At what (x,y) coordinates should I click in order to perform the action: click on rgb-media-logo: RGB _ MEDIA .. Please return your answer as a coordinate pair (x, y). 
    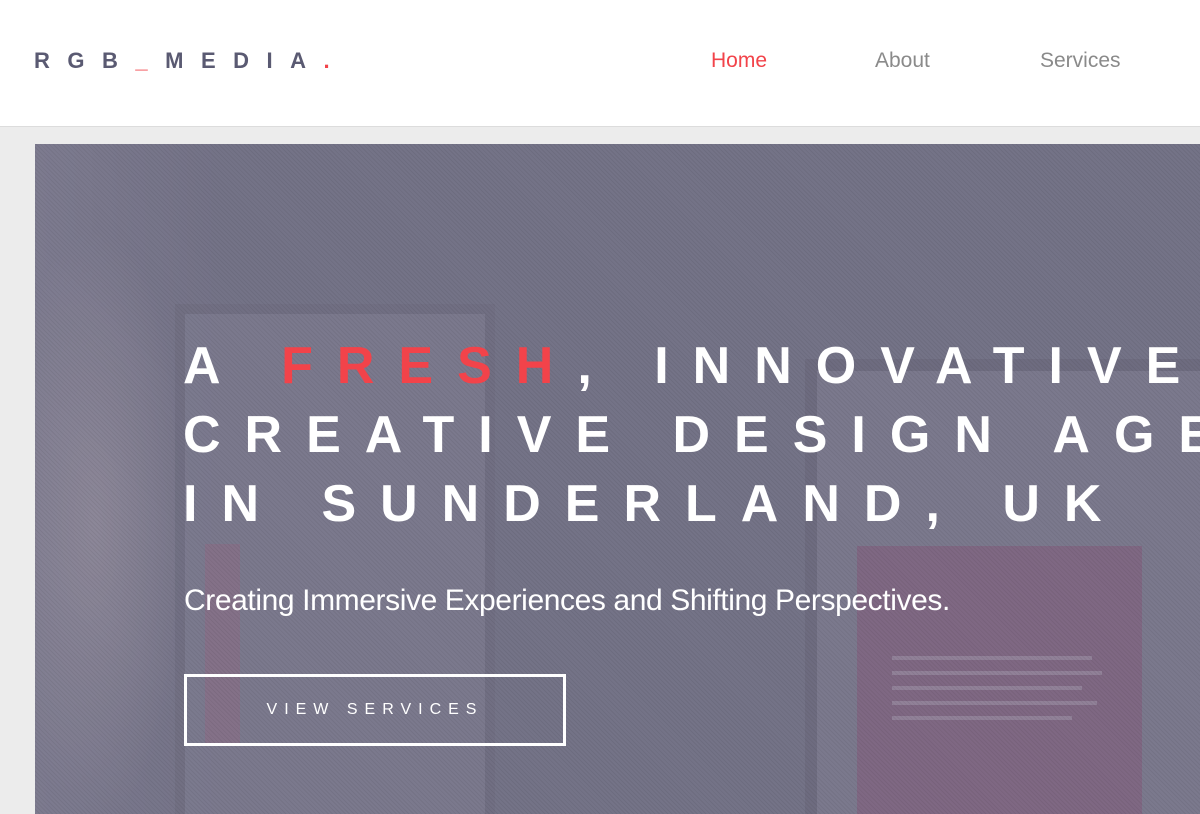
    Looking at the image, I should click on (190, 61).